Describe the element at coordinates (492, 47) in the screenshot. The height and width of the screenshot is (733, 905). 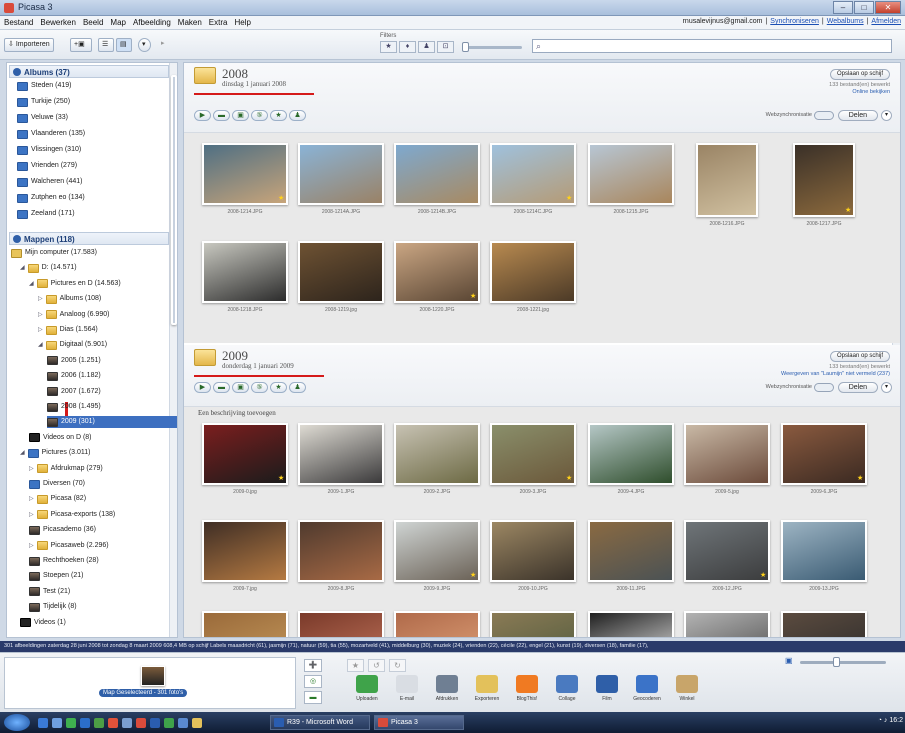
I see `filter-slider` at that location.